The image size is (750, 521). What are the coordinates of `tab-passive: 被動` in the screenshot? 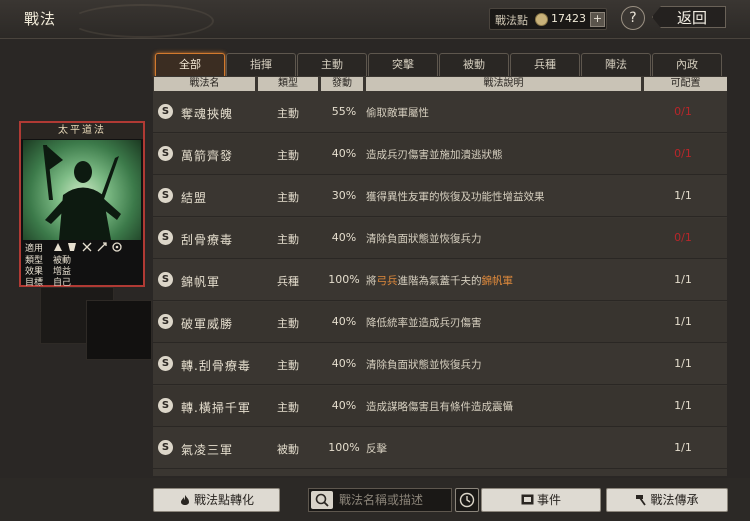 It's located at (474, 64).